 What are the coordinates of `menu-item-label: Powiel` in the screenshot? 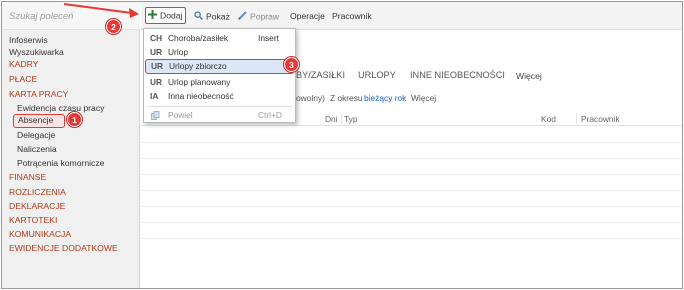 It's located at (180, 115).